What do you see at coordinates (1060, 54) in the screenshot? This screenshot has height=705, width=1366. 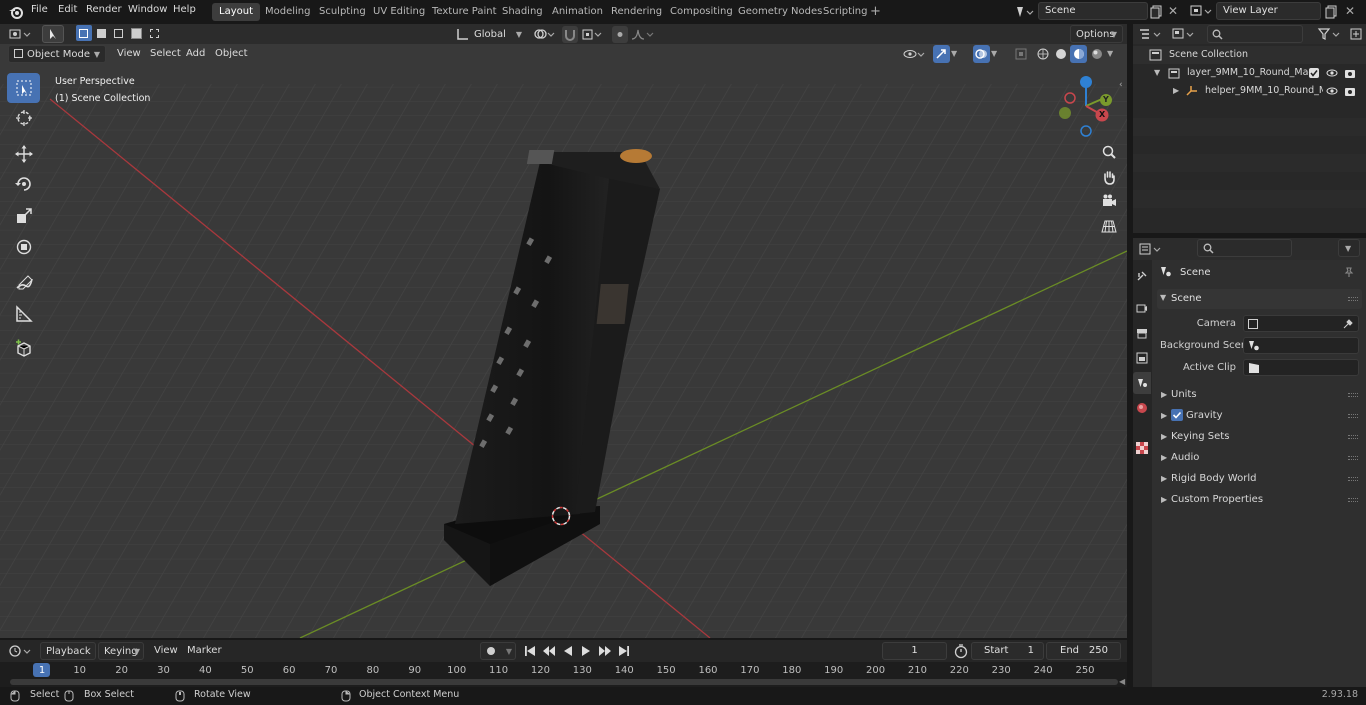 I see `solid-shading-icon` at bounding box center [1060, 54].